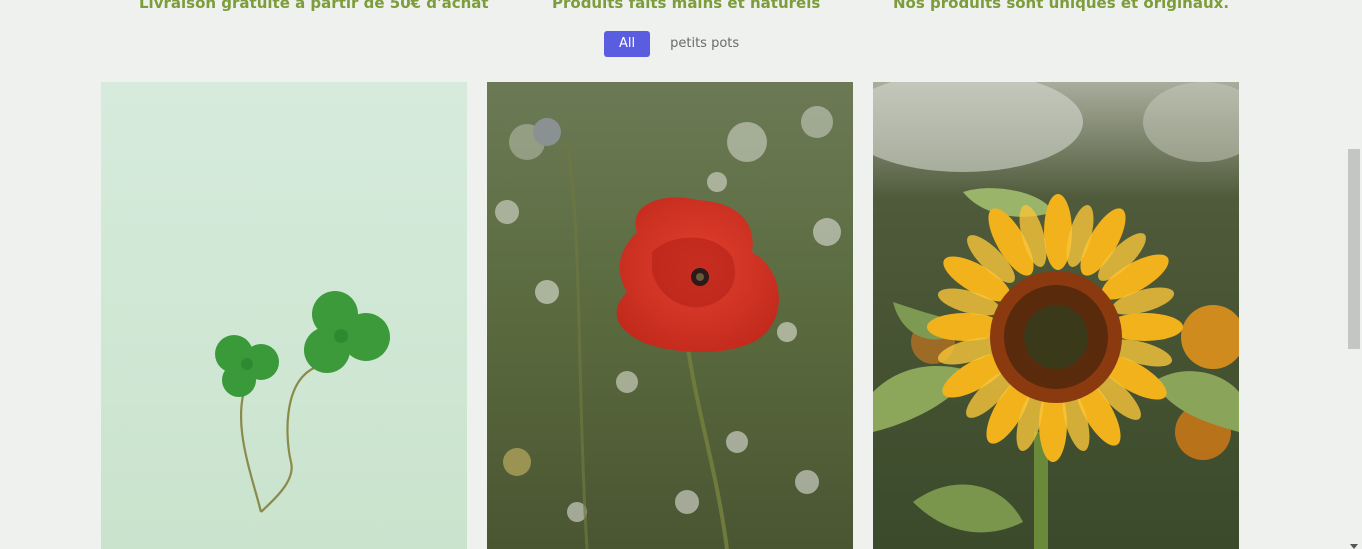  What do you see at coordinates (686, 6) in the screenshot?
I see `feature-handmade: Produits faits mains et naturels` at bounding box center [686, 6].